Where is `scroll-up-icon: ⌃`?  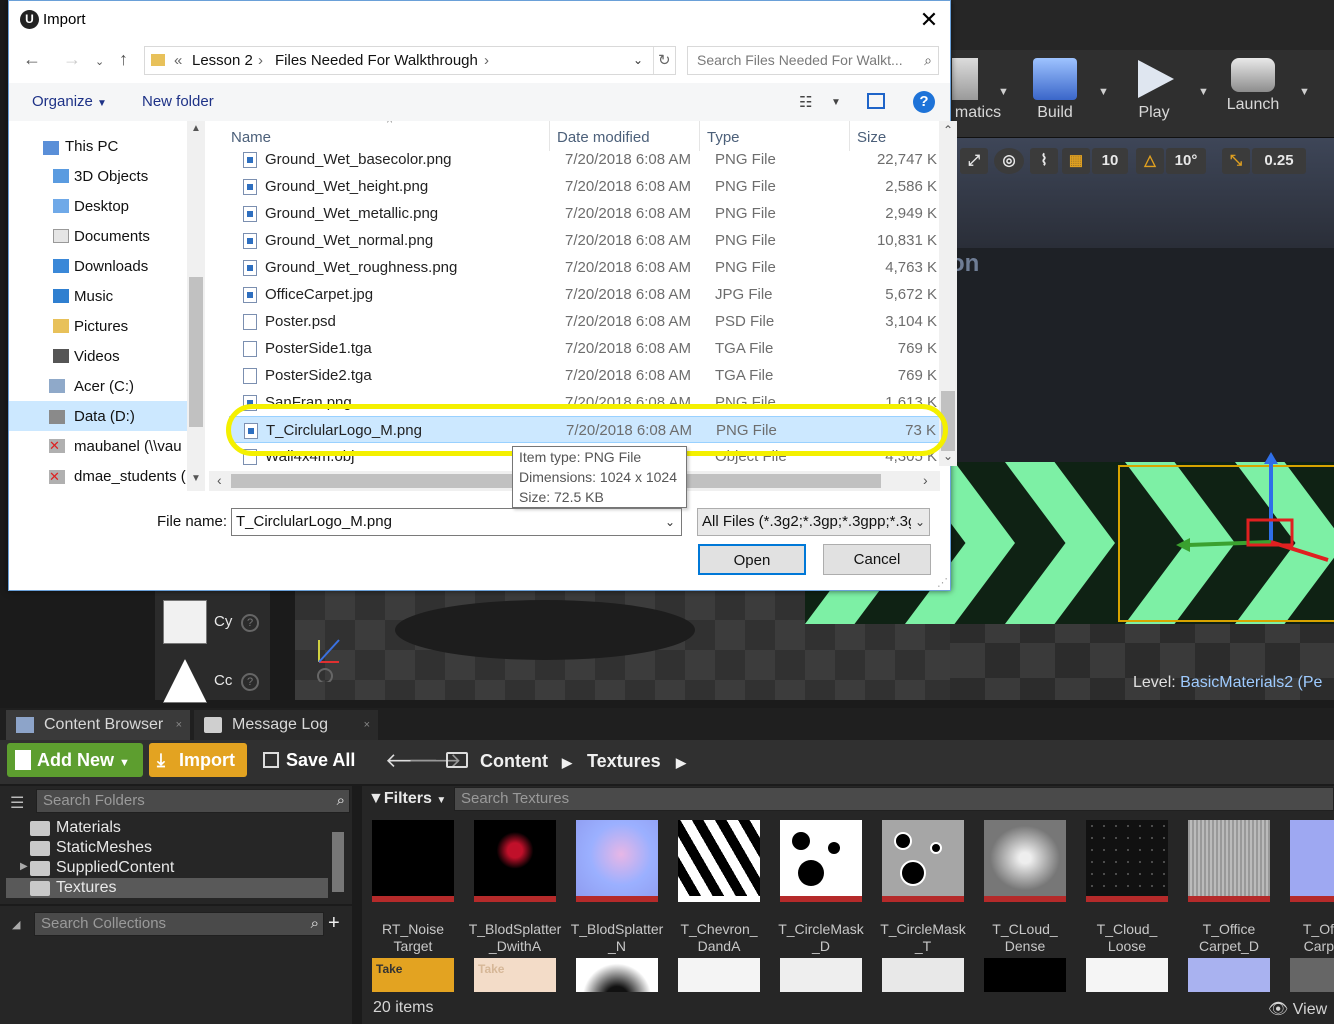 scroll-up-icon: ⌃ is located at coordinates (948, 130).